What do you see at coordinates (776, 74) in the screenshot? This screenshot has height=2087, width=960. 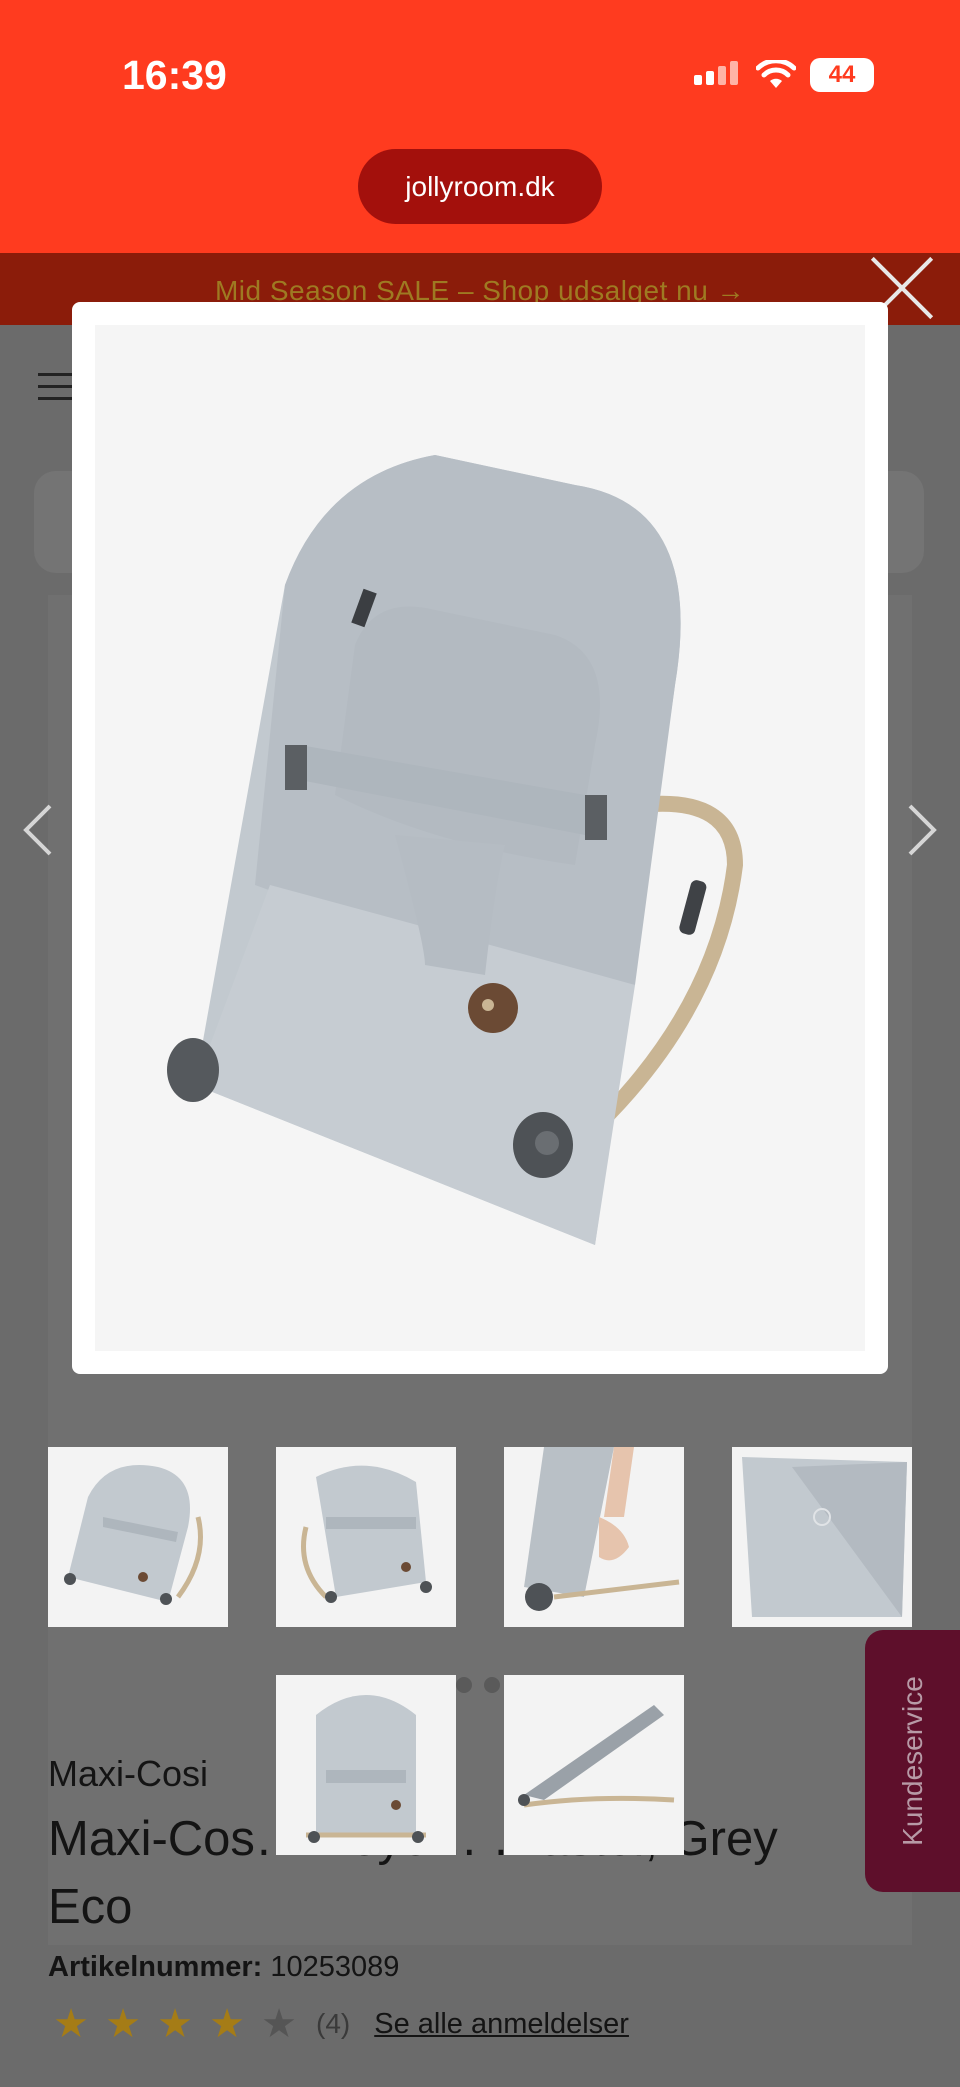 I see `wifi-icon` at bounding box center [776, 74].